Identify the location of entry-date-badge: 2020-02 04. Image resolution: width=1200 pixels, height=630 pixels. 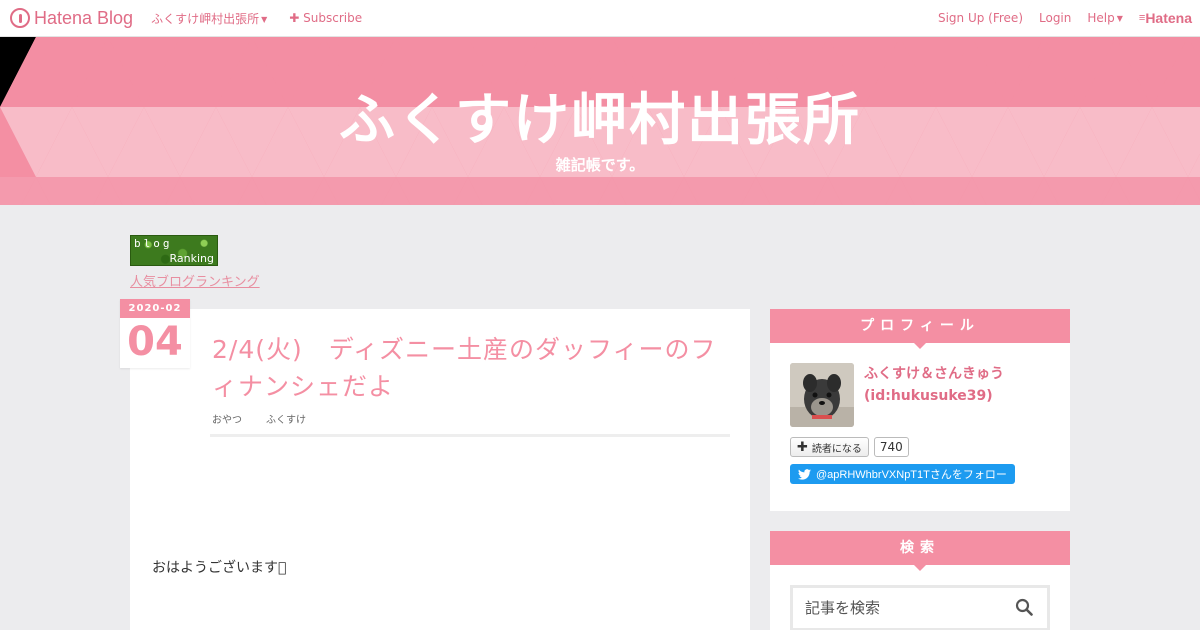
(155, 333).